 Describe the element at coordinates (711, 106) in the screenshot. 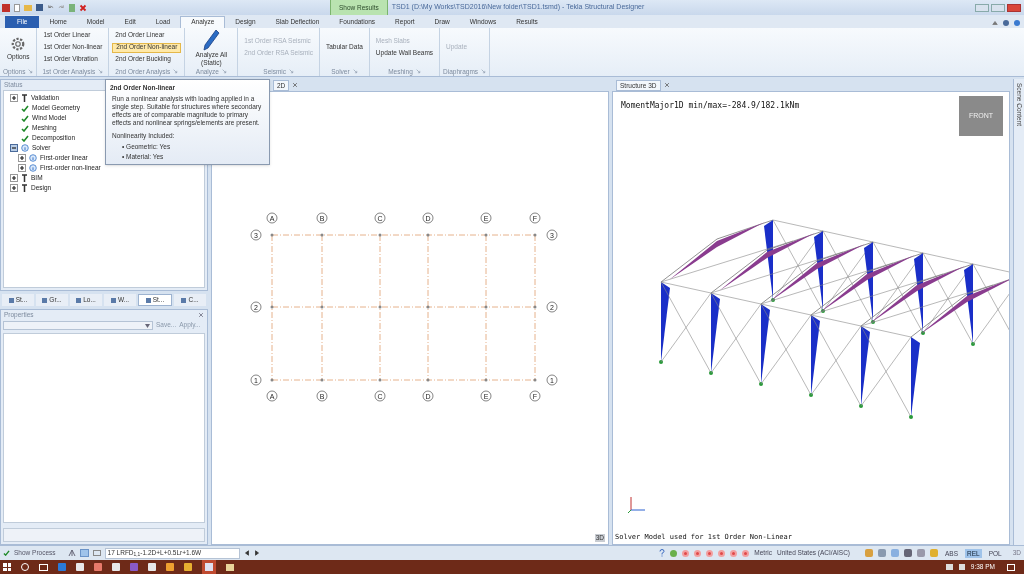

I see `result-header: MomentMajor1D min/max=-284.9/182.1kNm` at that location.